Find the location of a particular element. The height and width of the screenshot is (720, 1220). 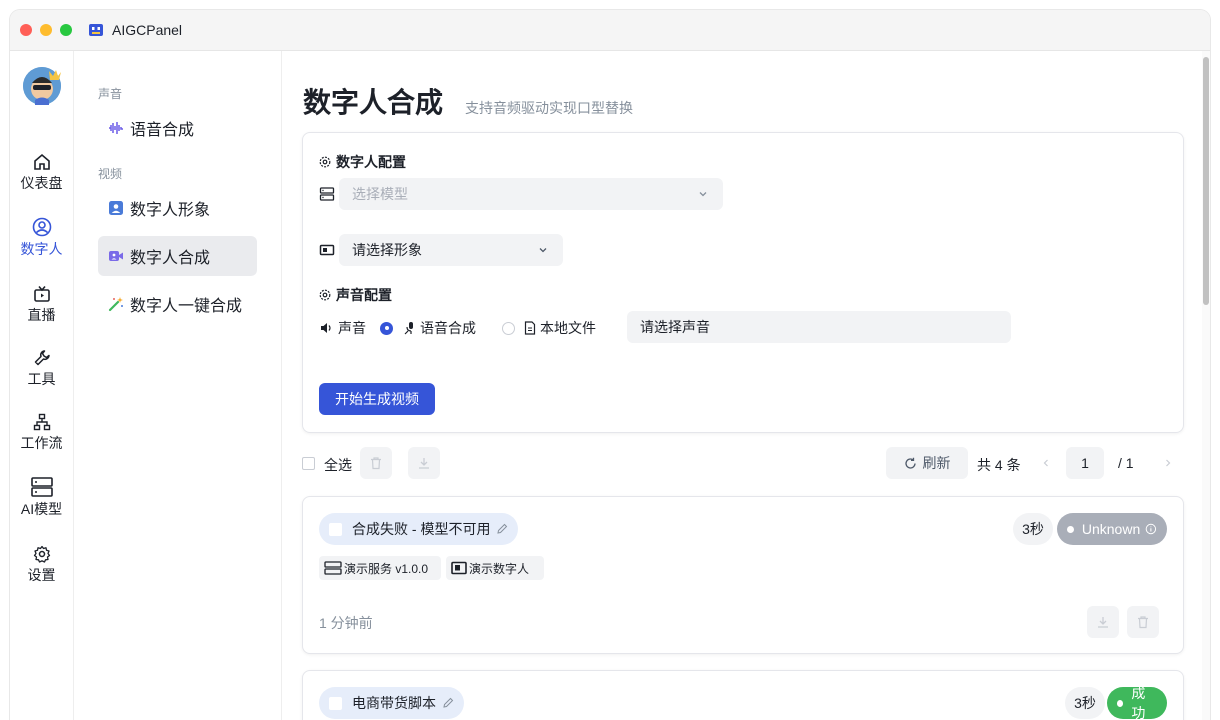

task-download-button is located at coordinates (1103, 622).